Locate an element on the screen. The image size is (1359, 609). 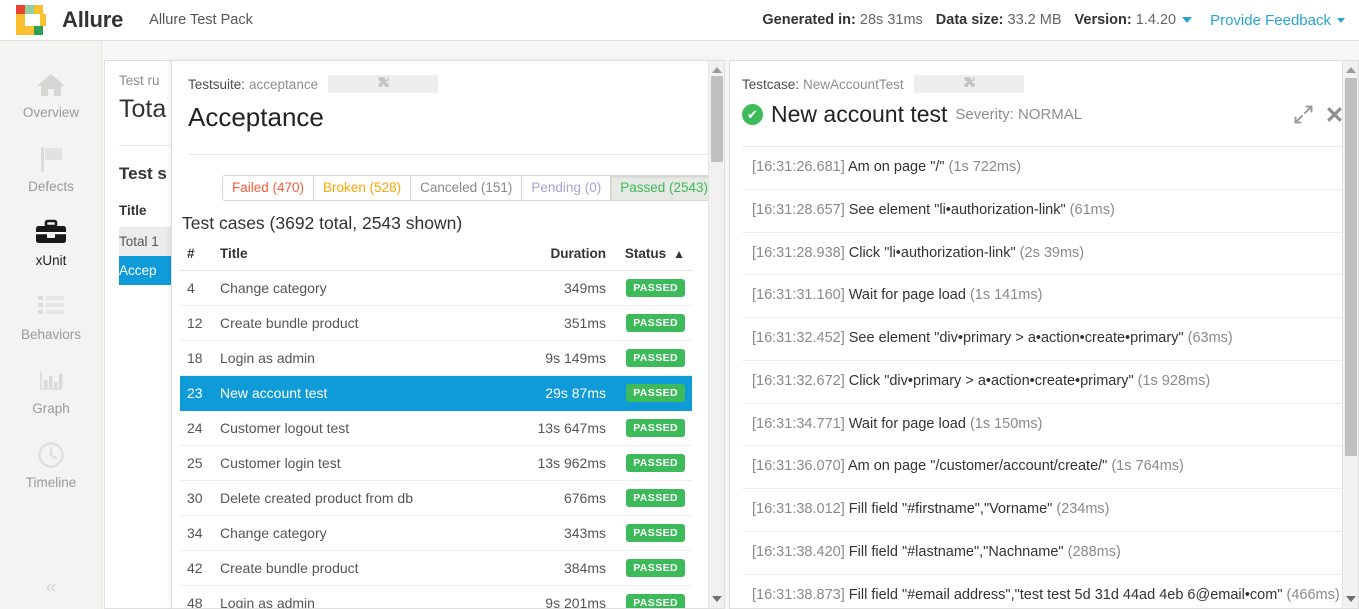
step-duration: (2s 39ms) is located at coordinates (1052, 252).